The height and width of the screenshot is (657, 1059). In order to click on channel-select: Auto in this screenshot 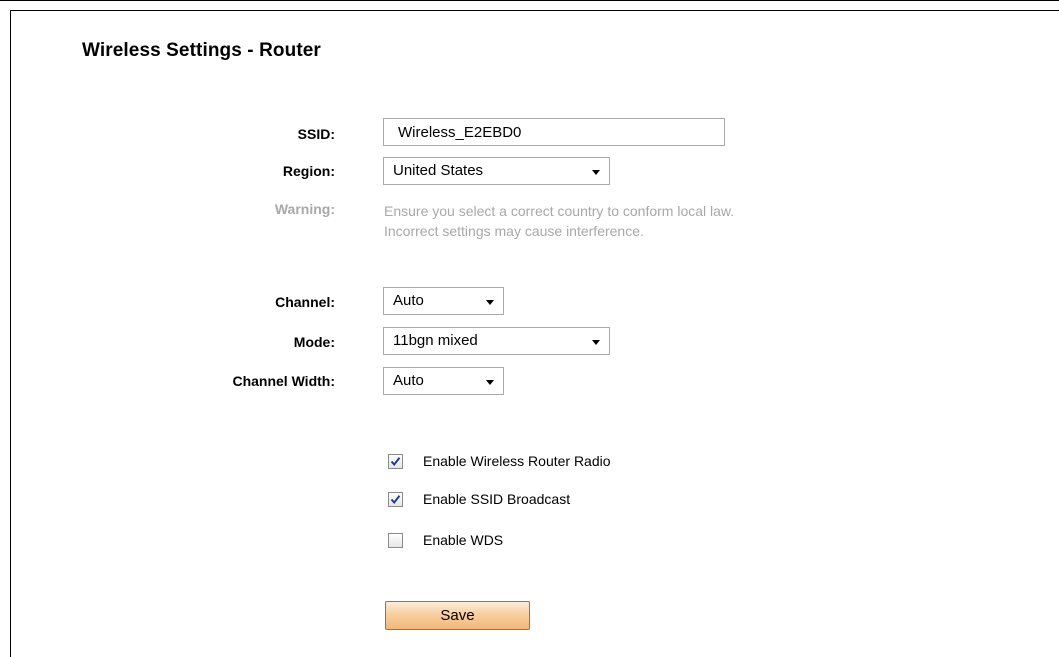, I will do `click(443, 301)`.